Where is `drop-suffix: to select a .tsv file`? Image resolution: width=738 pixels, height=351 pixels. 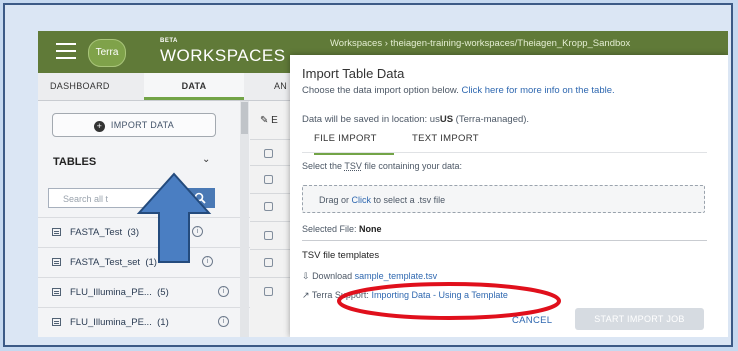 drop-suffix: to select a .tsv file is located at coordinates (409, 200).